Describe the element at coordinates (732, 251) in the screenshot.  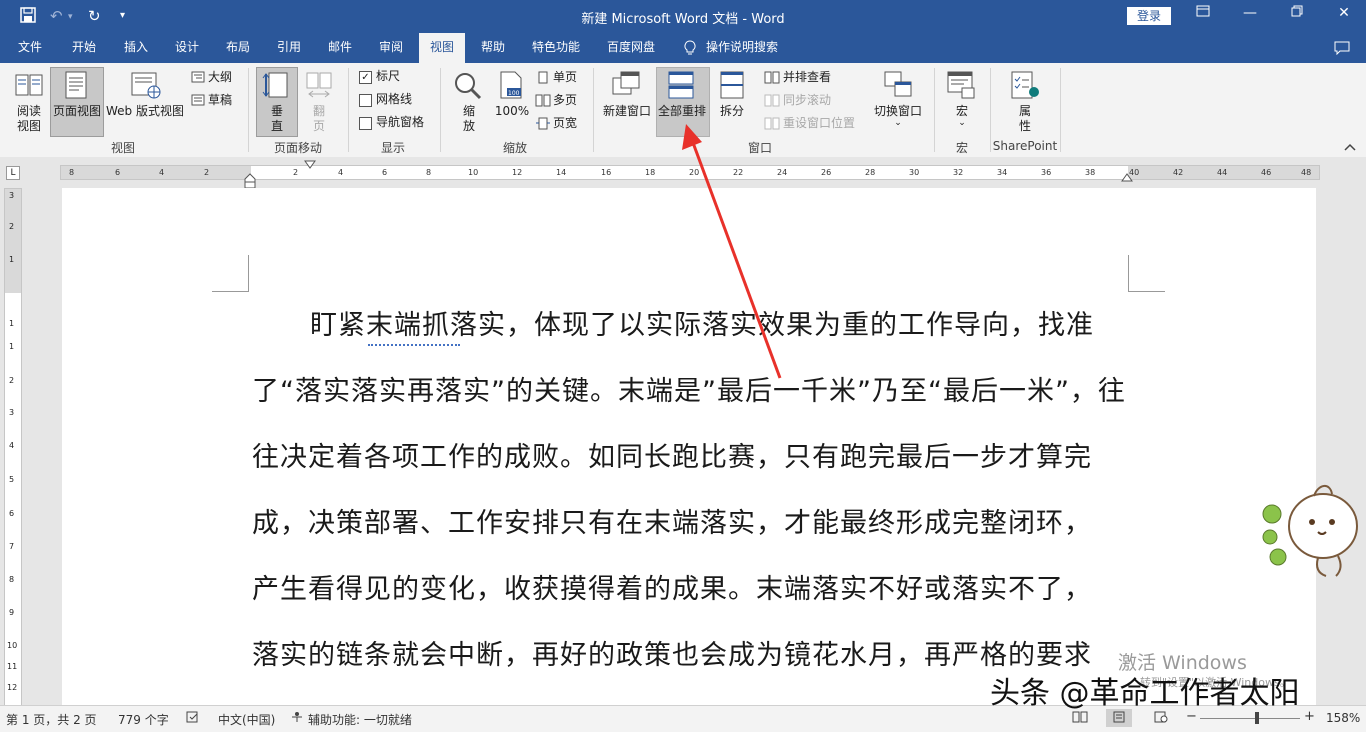
I see `annotation-arrow` at that location.